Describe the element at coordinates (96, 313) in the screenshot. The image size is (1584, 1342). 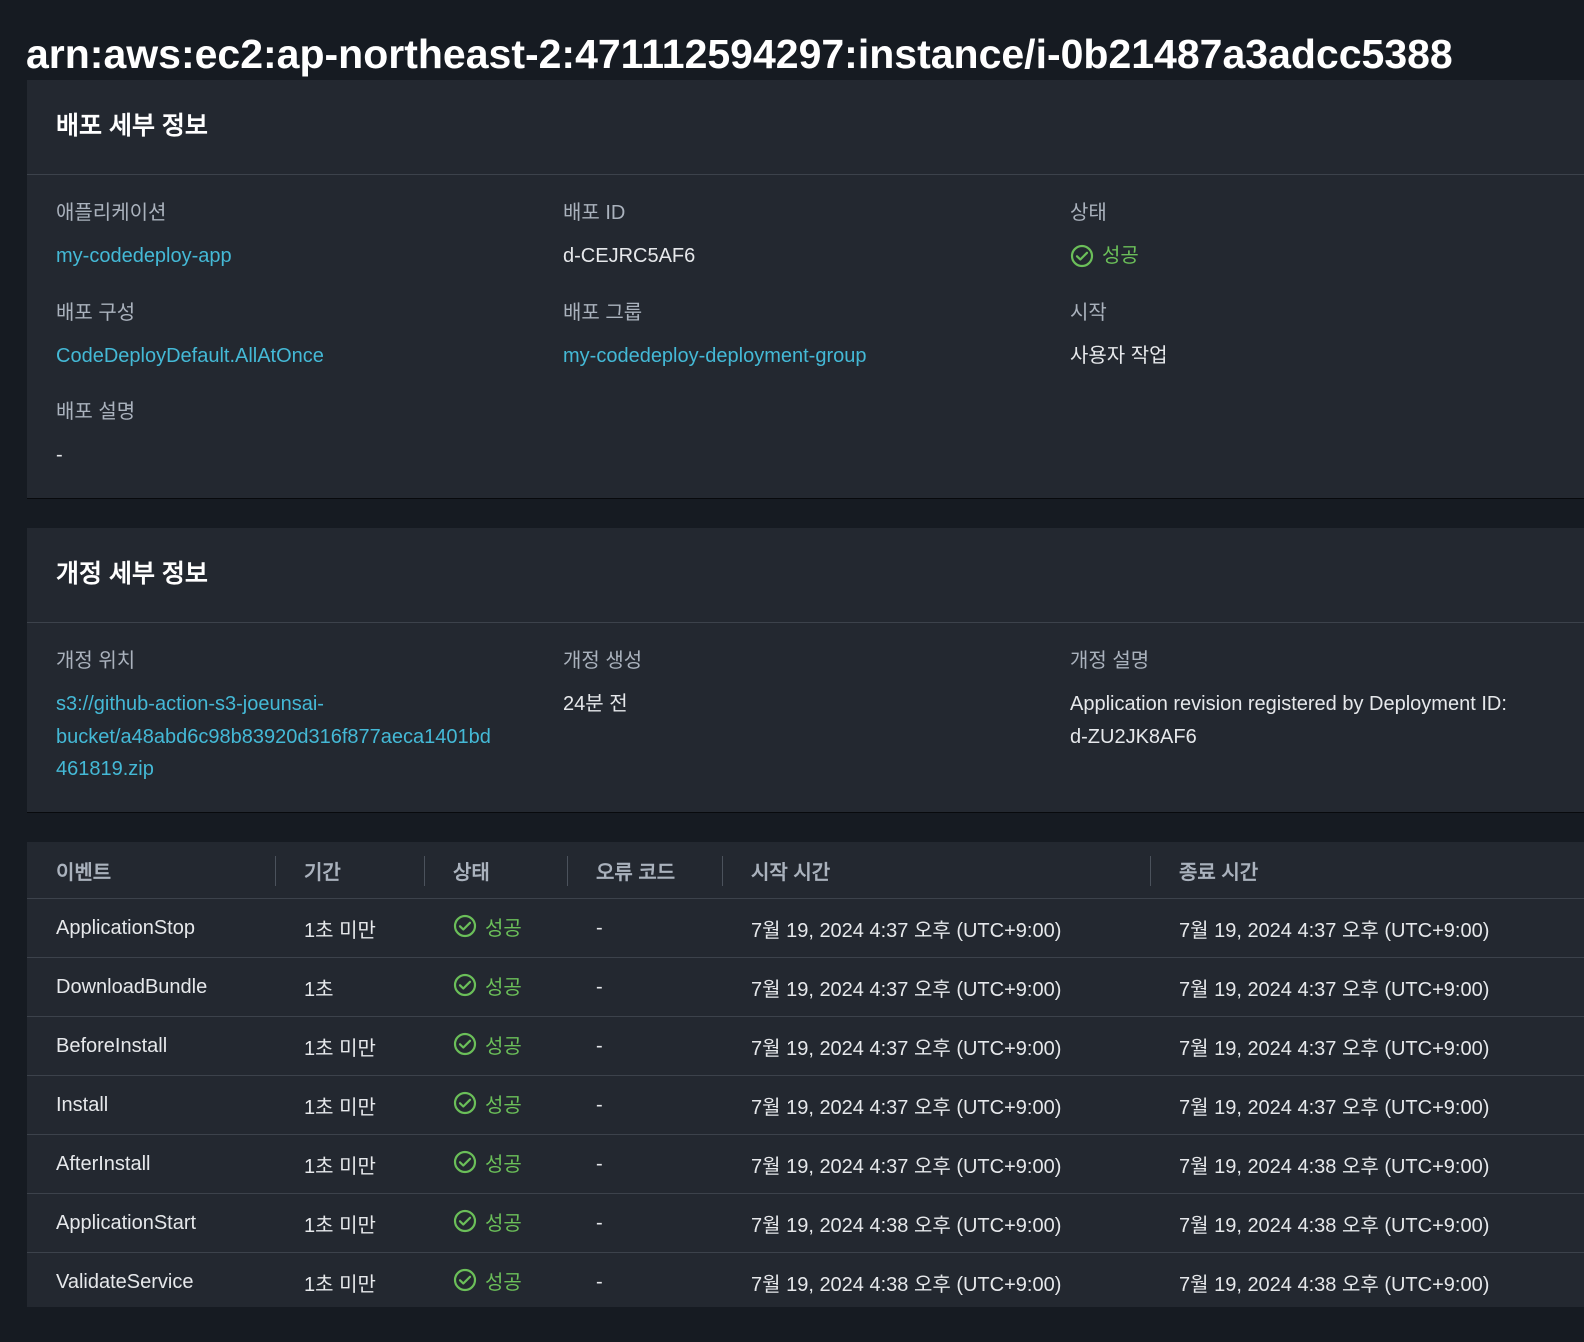
I see `deployment-config-label: 배포 구성` at that location.